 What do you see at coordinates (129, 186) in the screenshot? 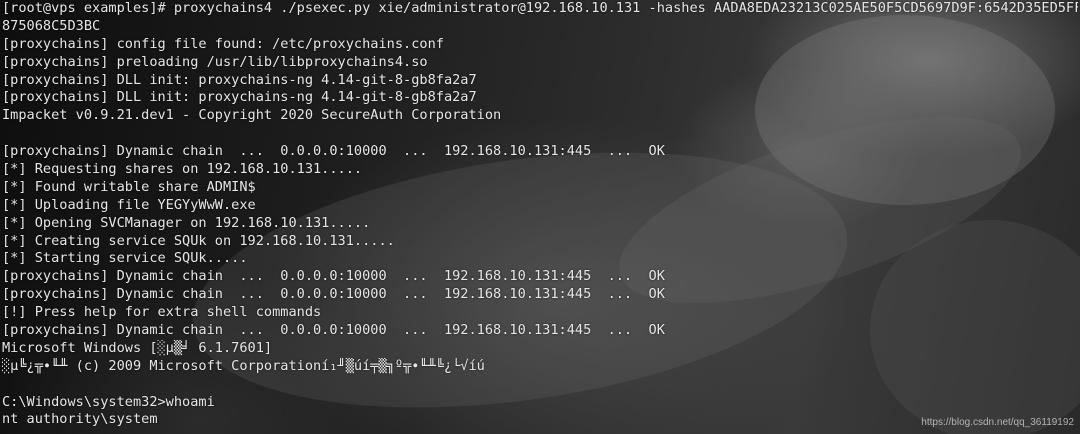
I see `terminal-line: [*] Found writable share ADMIN$` at bounding box center [129, 186].